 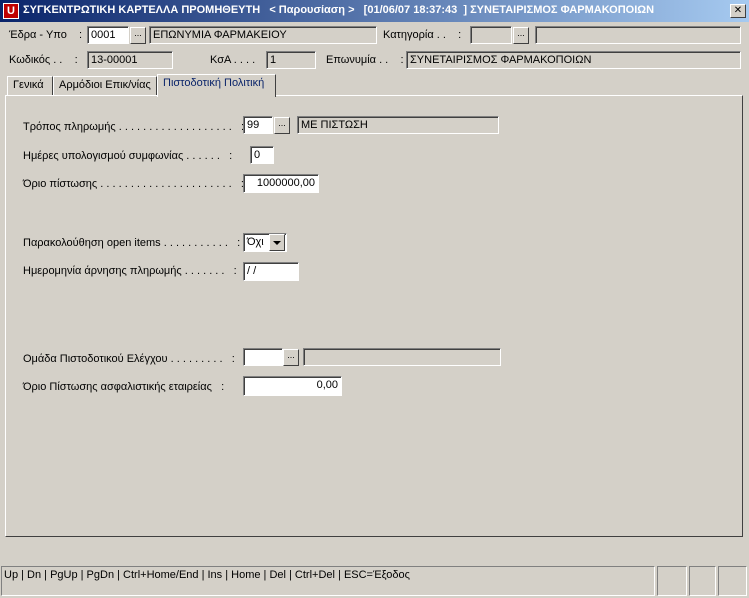 I want to click on payment-method-code-field: 99, so click(x=258, y=125).